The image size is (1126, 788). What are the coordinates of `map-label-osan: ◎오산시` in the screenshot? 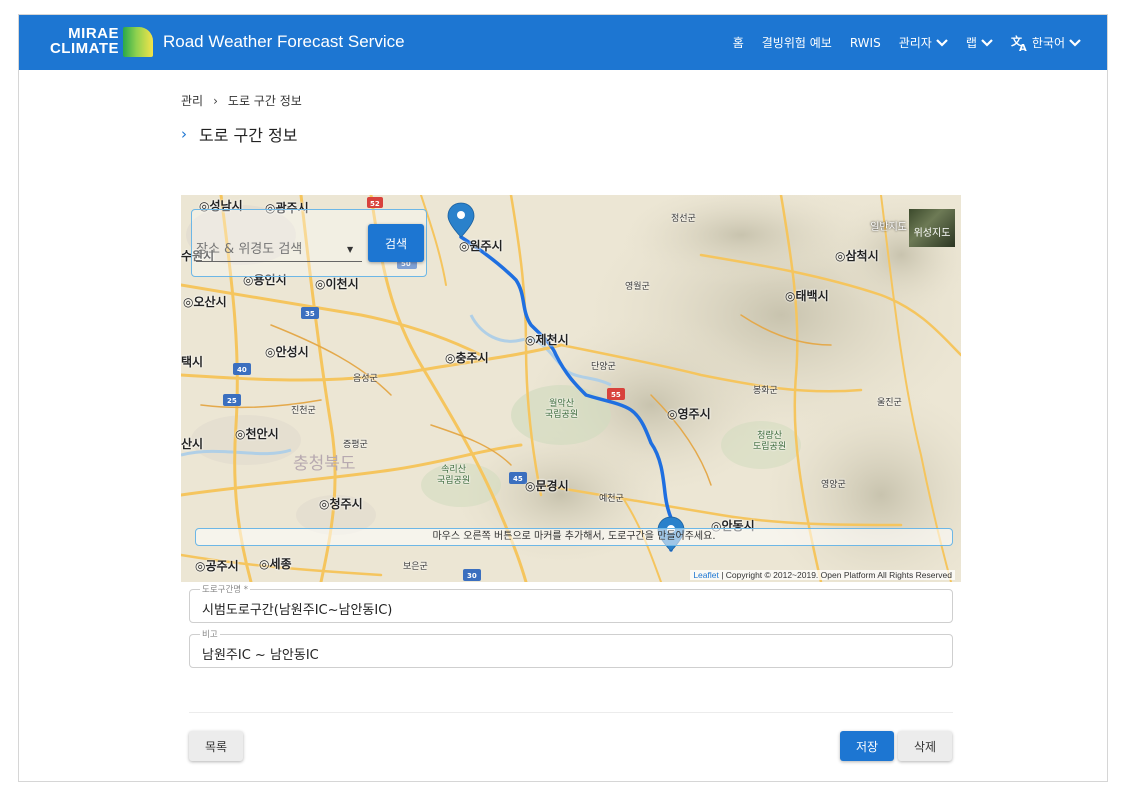 It's located at (205, 302).